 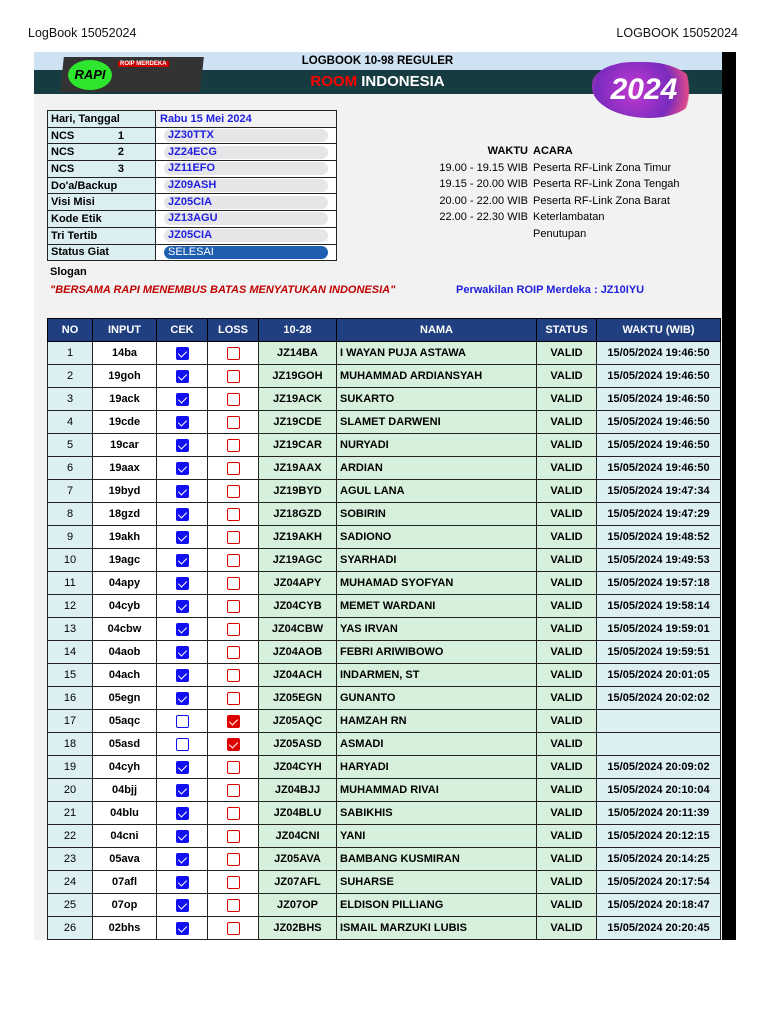 I want to click on info-value: JZ24ECG, so click(x=246, y=152).